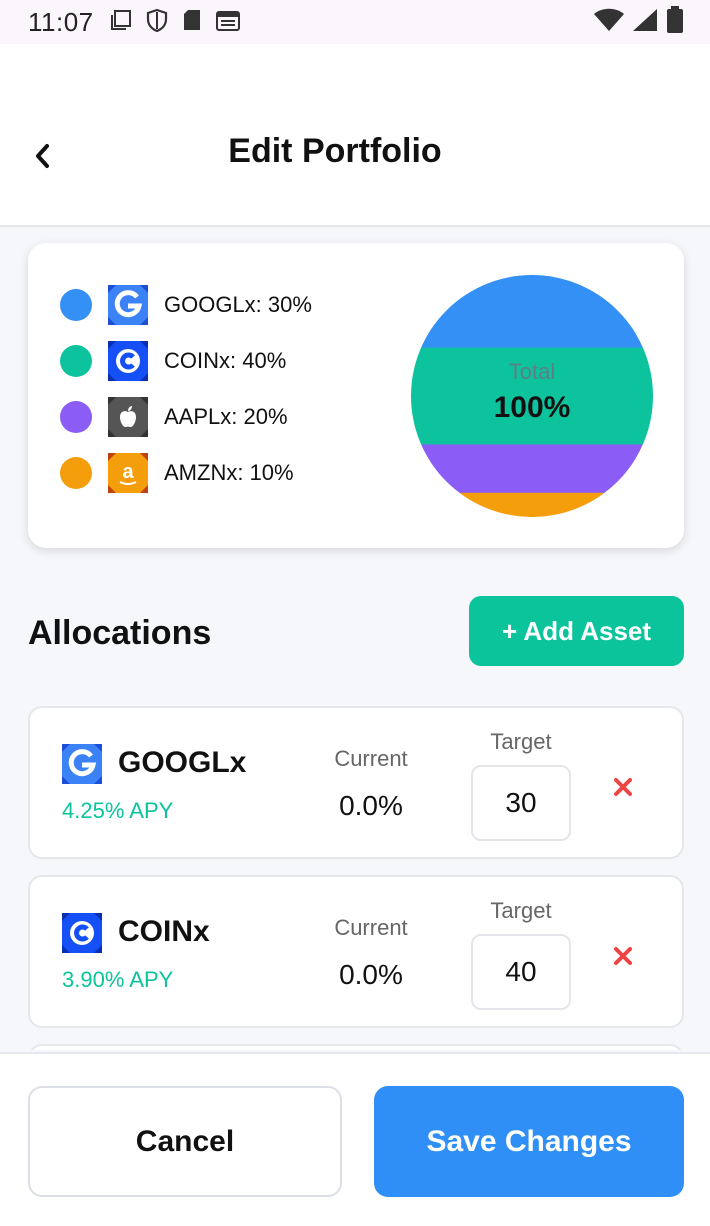  Describe the element at coordinates (61, 21) in the screenshot. I see `status-time: 11:07` at that location.